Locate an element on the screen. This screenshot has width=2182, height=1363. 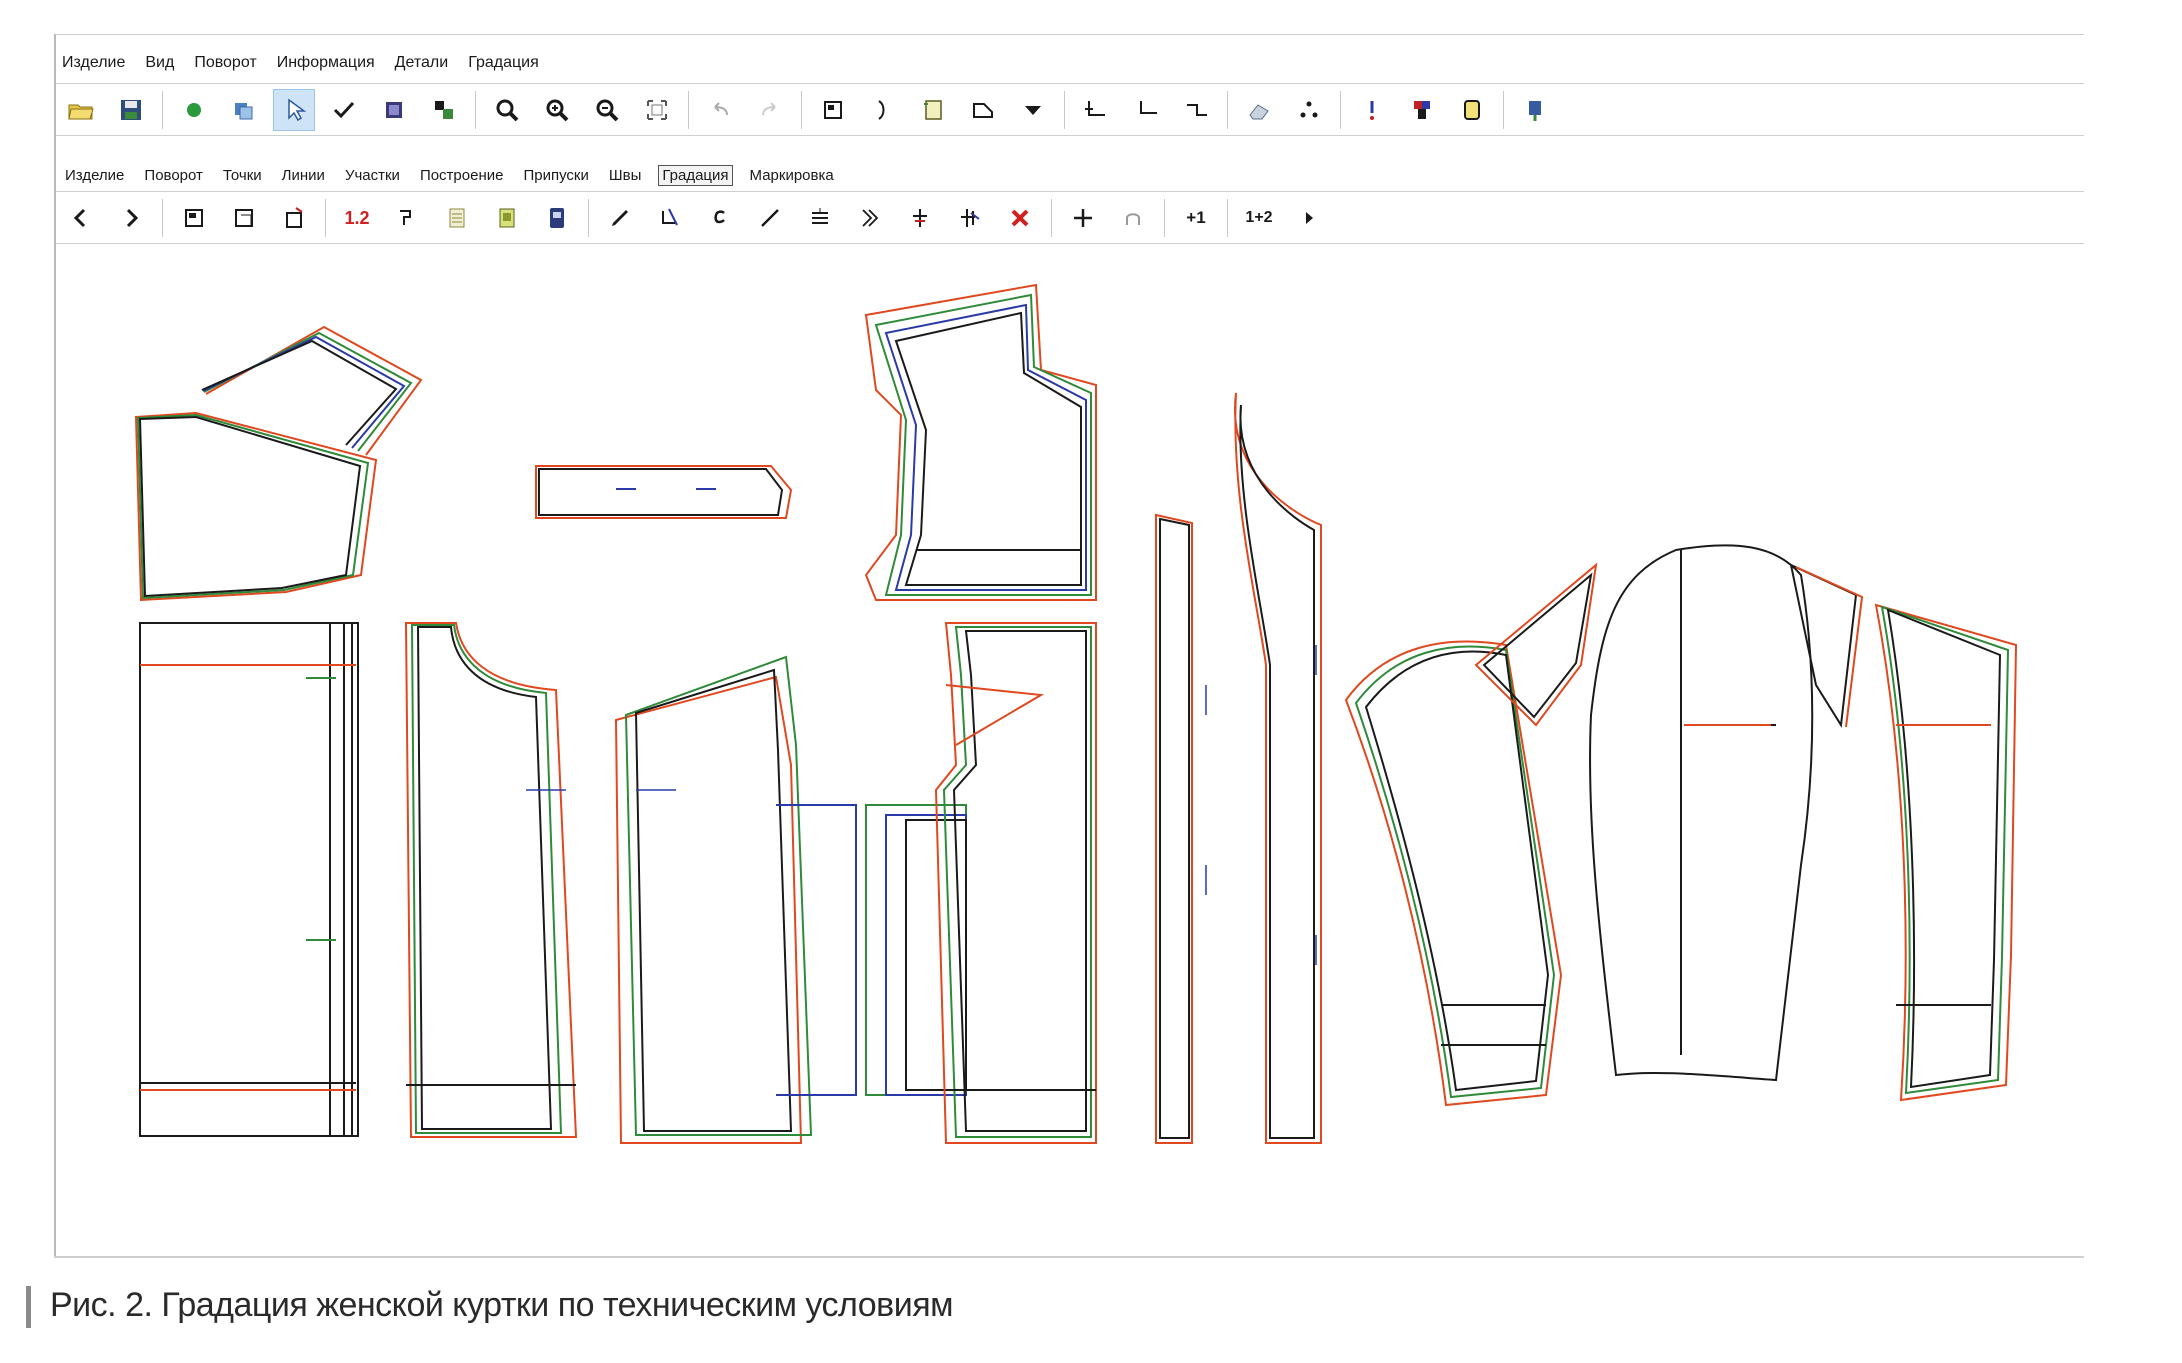
plus-one-button: +1 is located at coordinates (1196, 218).